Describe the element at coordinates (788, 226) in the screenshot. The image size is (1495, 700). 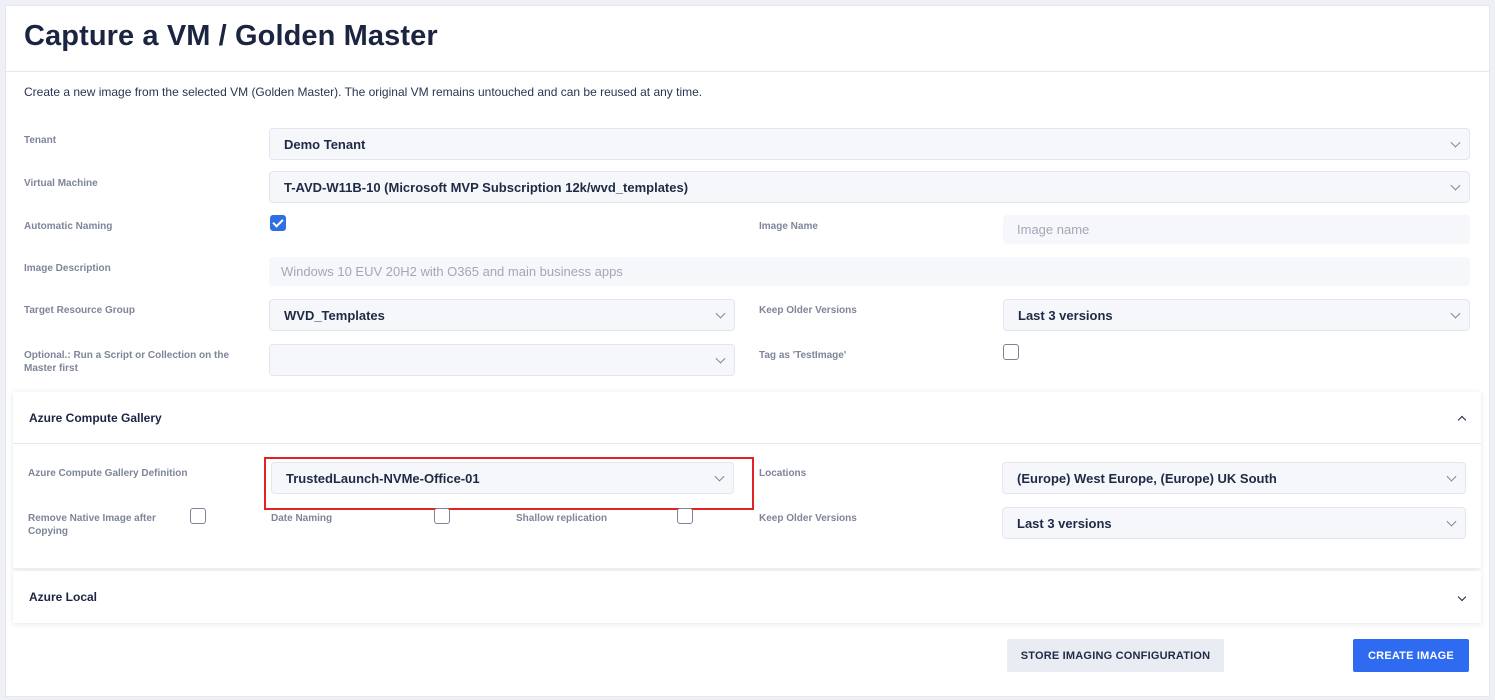
I see `image-name-label: Image Name` at that location.